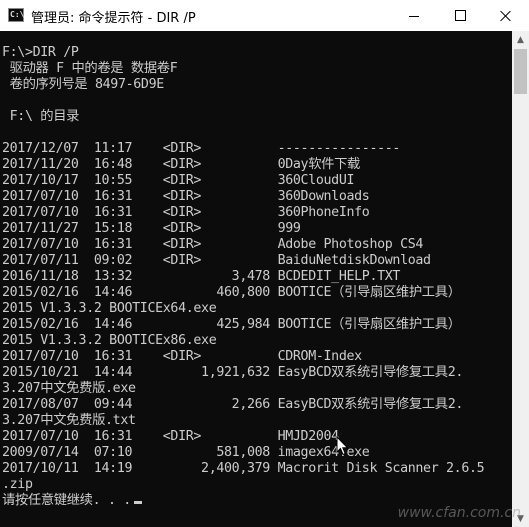  Describe the element at coordinates (201, 148) in the screenshot. I see `console-line: 2017/12/07 11:17 <DIR> ----------------` at that location.